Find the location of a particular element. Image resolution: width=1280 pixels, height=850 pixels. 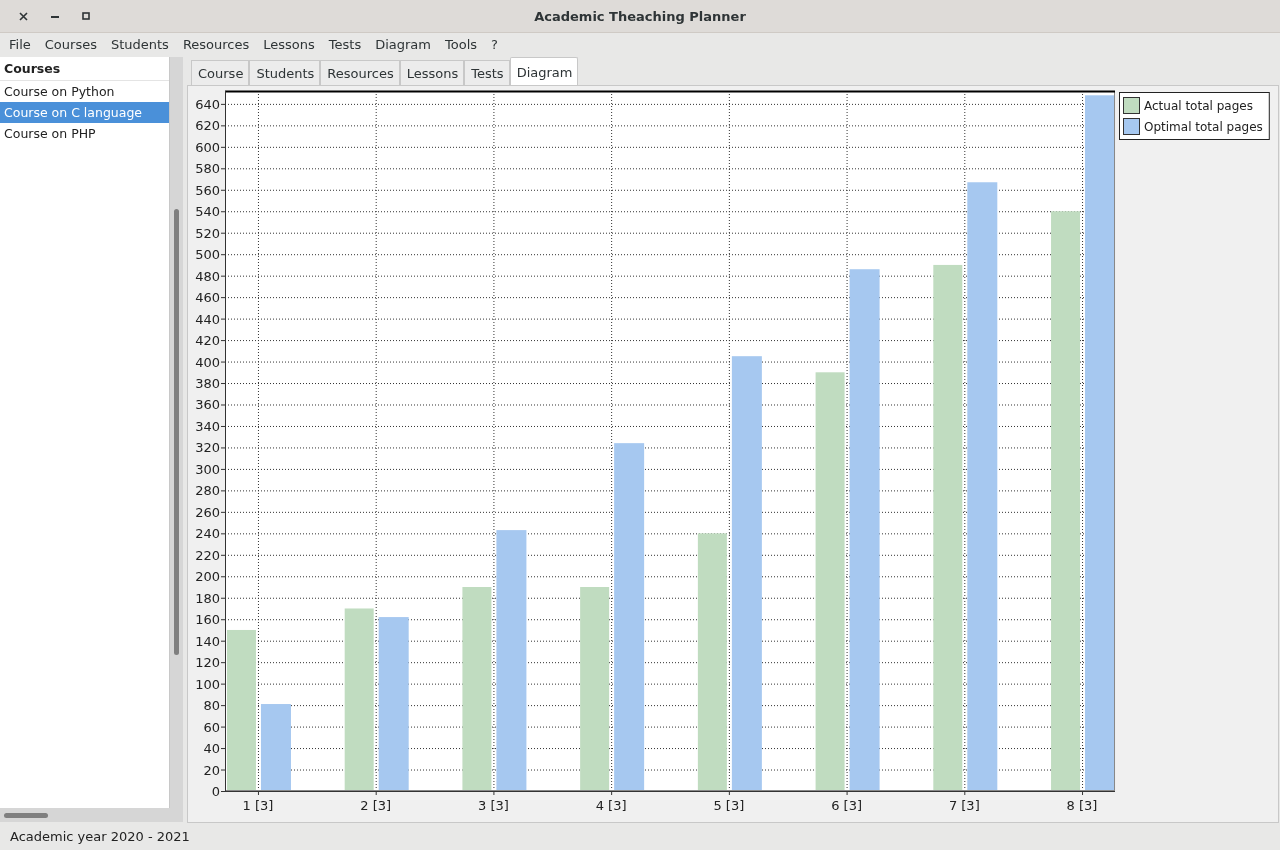

x-tick-label: 7 [3] is located at coordinates (964, 805).